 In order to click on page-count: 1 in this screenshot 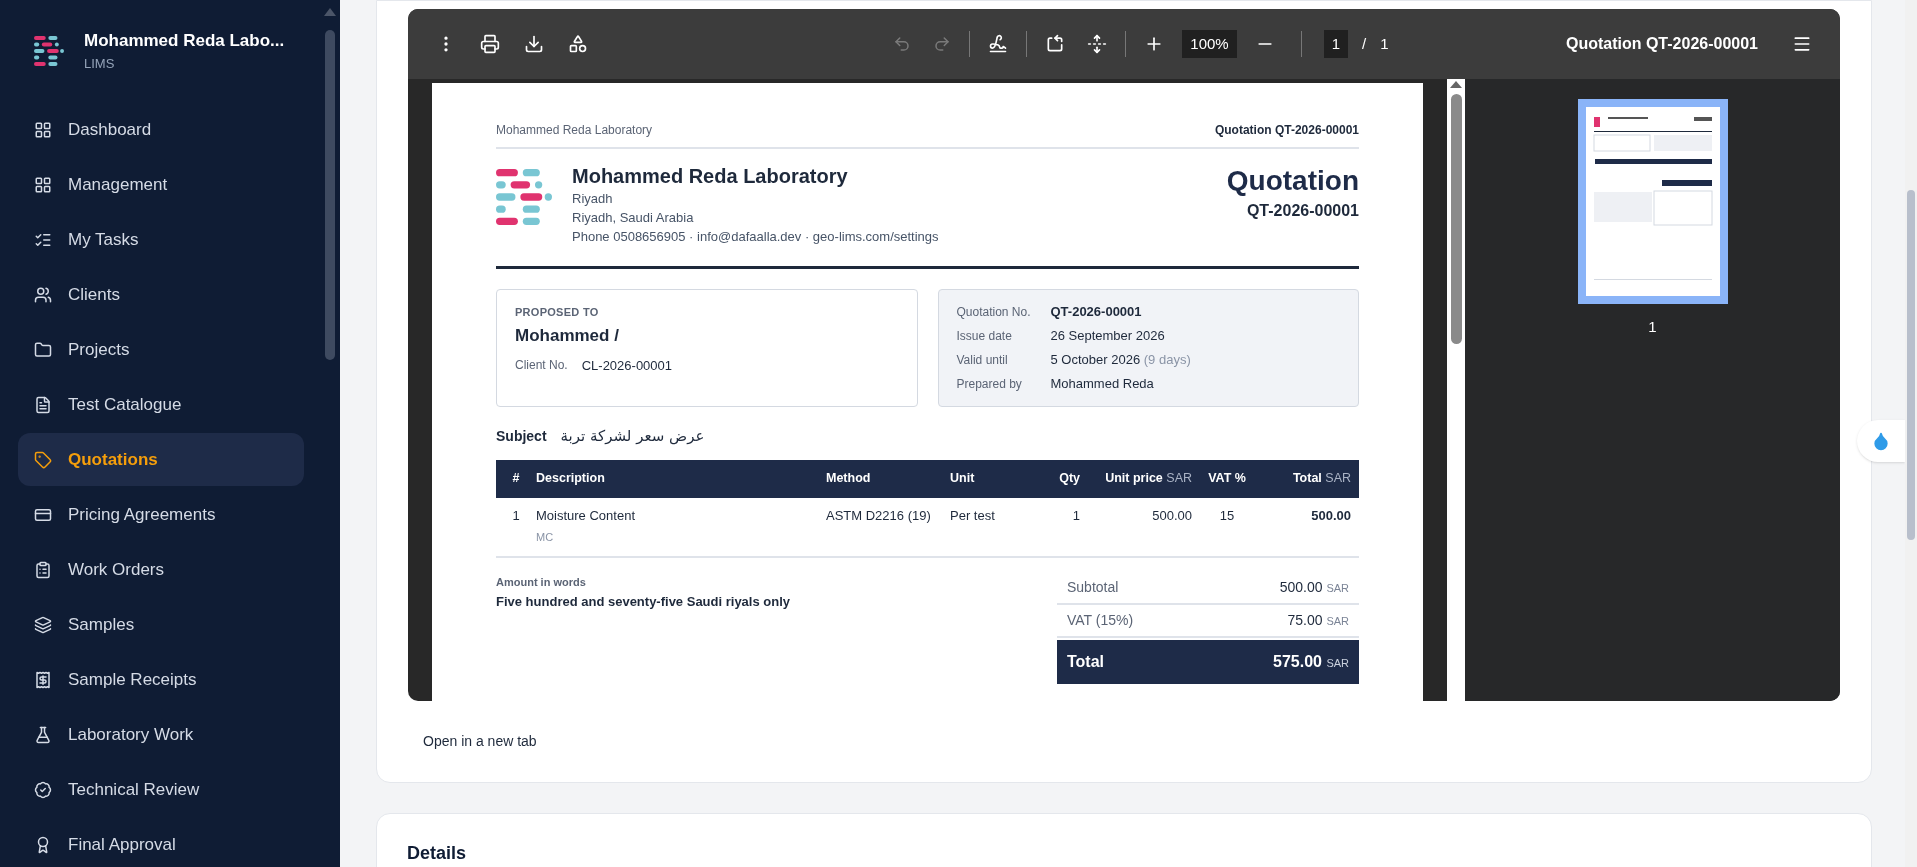, I will do `click(1384, 43)`.